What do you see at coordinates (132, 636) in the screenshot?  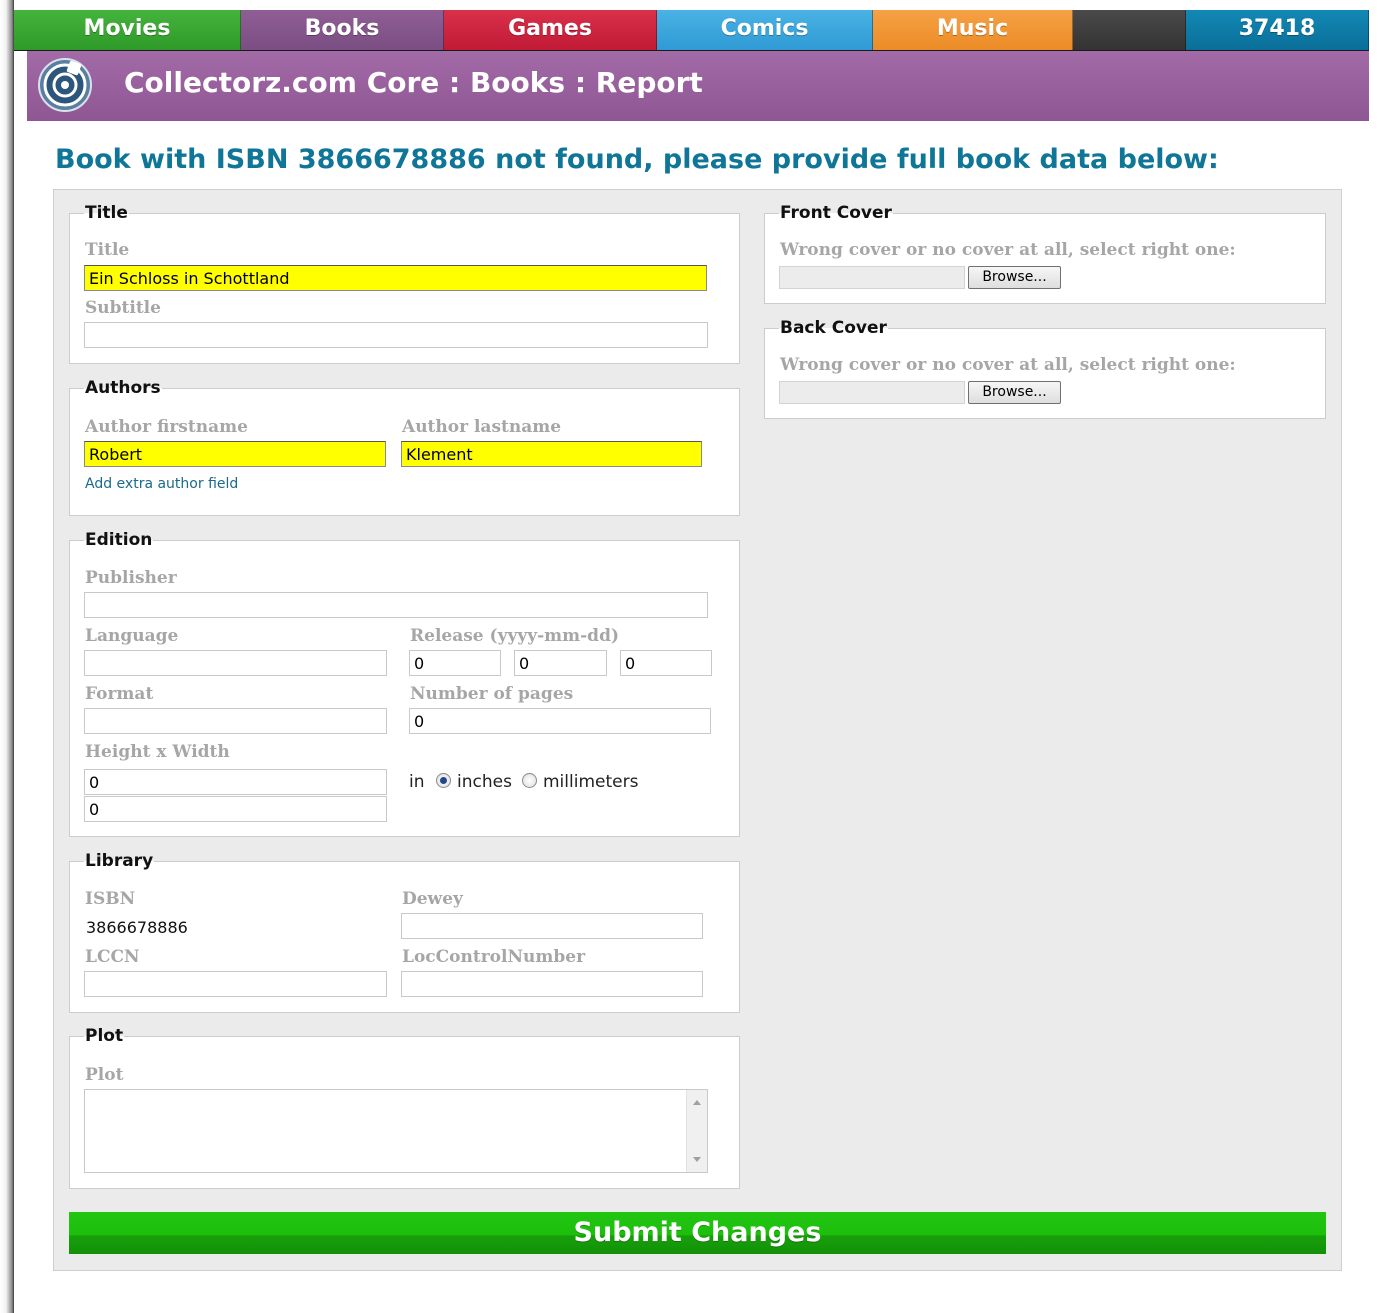 I see `language-label: Language` at bounding box center [132, 636].